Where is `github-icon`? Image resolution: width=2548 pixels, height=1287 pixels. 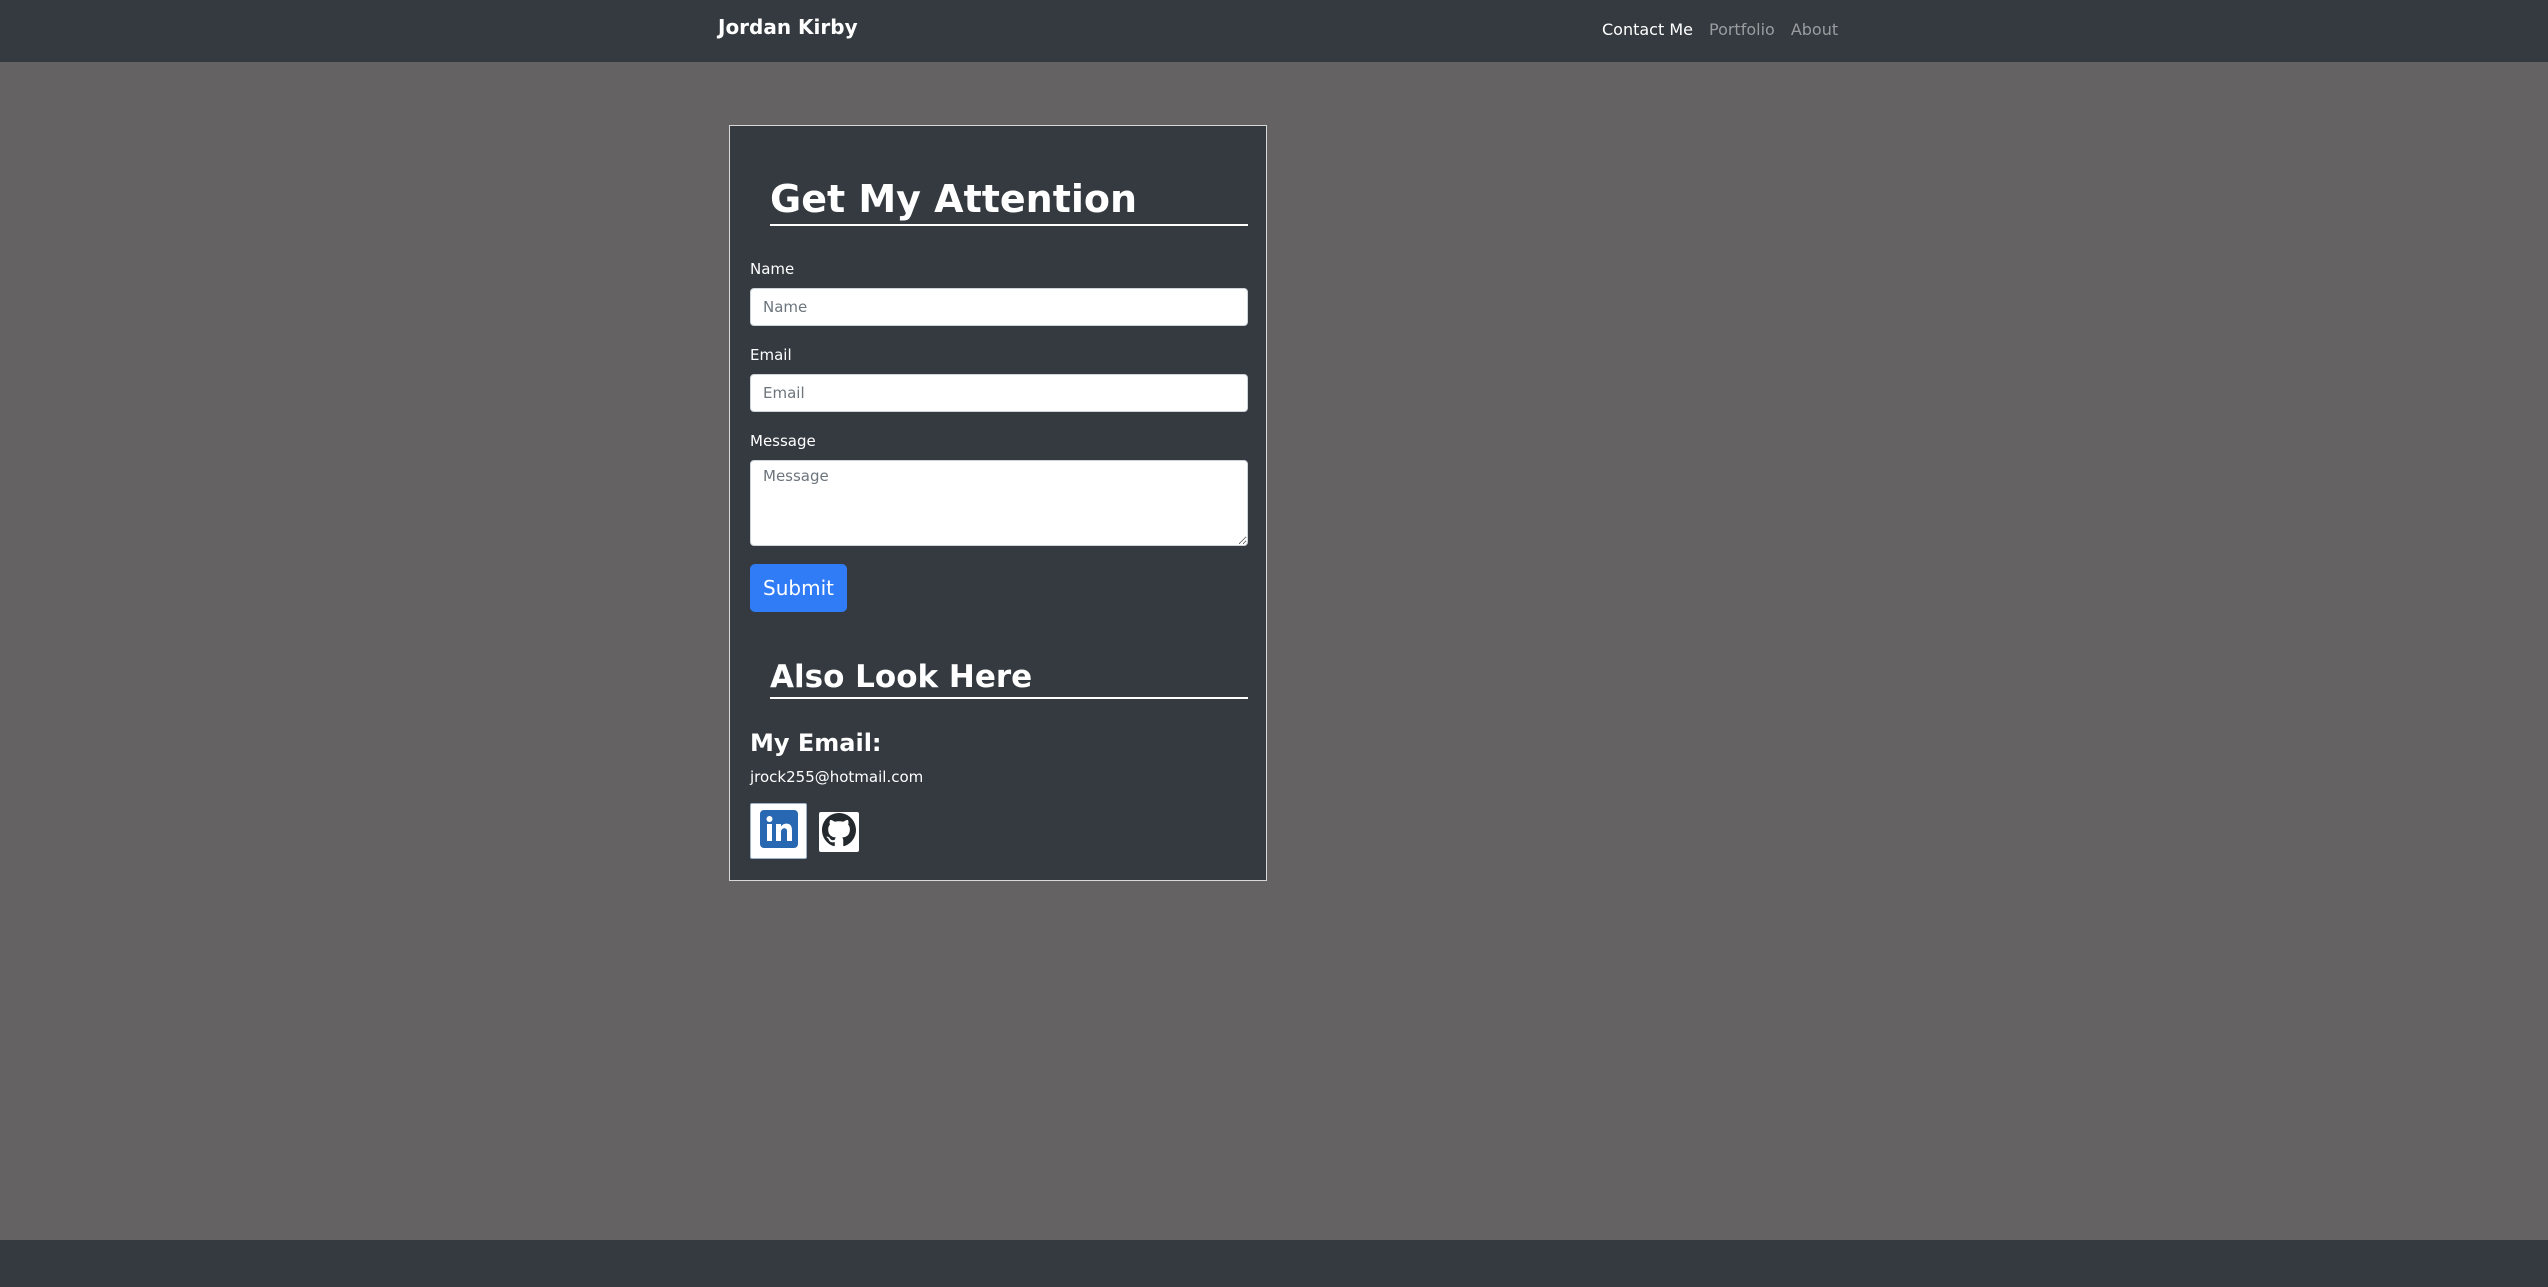 github-icon is located at coordinates (839, 832).